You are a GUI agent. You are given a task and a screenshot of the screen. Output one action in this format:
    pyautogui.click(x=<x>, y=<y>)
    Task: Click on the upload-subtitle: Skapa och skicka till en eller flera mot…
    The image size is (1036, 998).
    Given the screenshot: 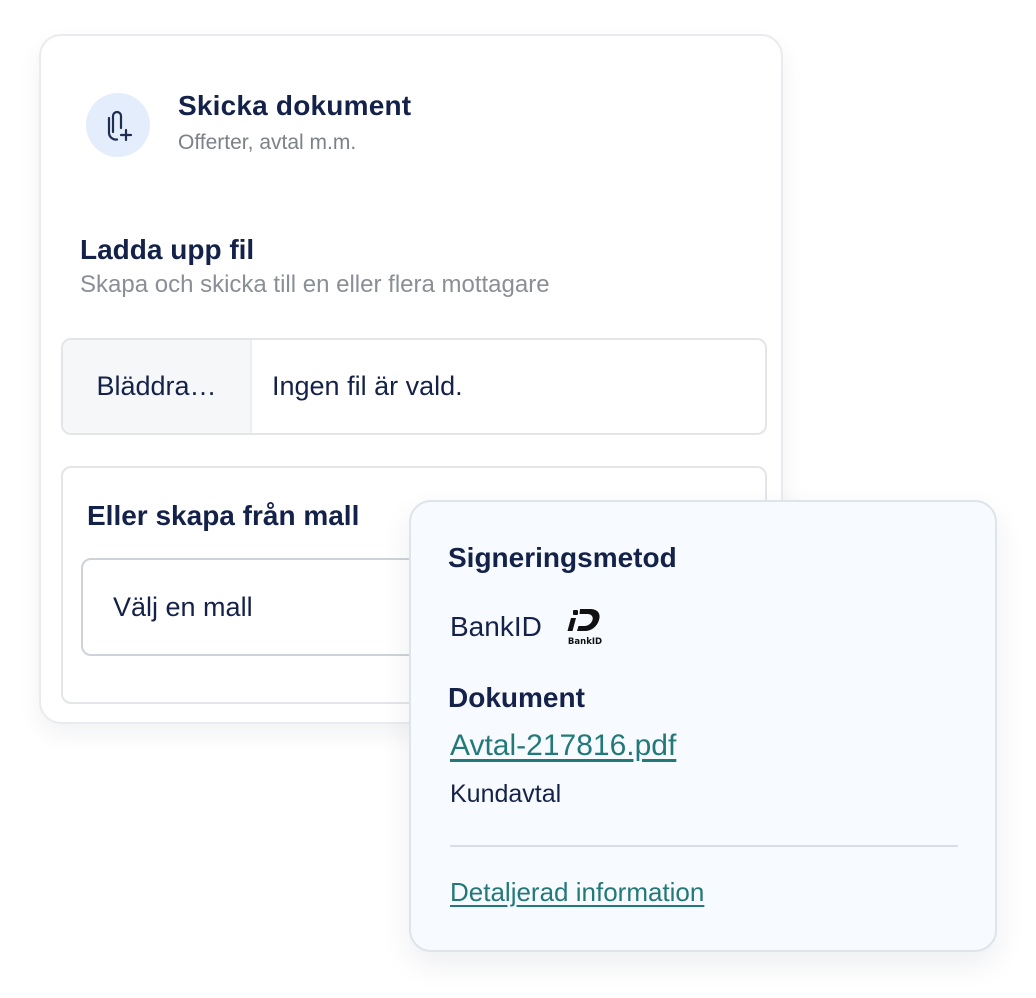 What is the action you would take?
    pyautogui.click(x=315, y=284)
    